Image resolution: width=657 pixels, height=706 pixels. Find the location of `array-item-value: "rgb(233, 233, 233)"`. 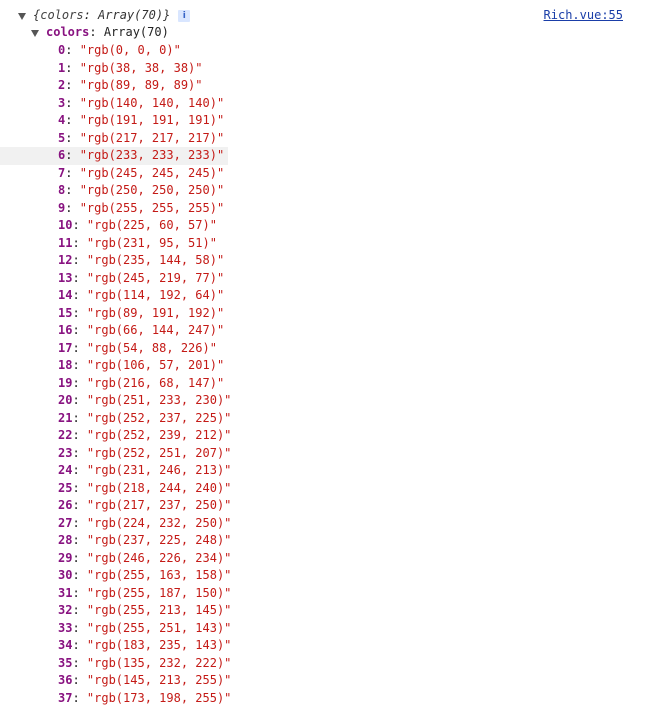

array-item-value: "rgb(233, 233, 233)" is located at coordinates (152, 155).